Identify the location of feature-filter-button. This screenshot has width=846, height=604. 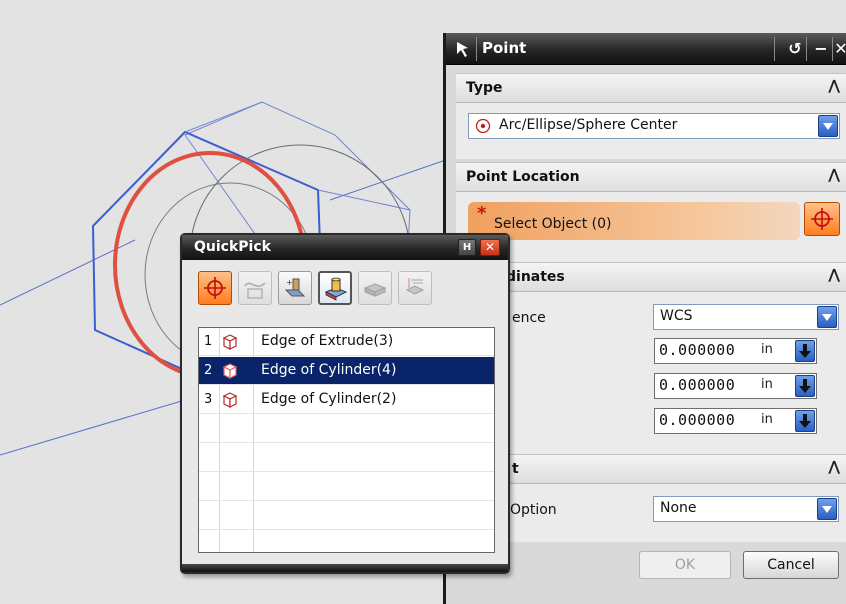
(375, 288).